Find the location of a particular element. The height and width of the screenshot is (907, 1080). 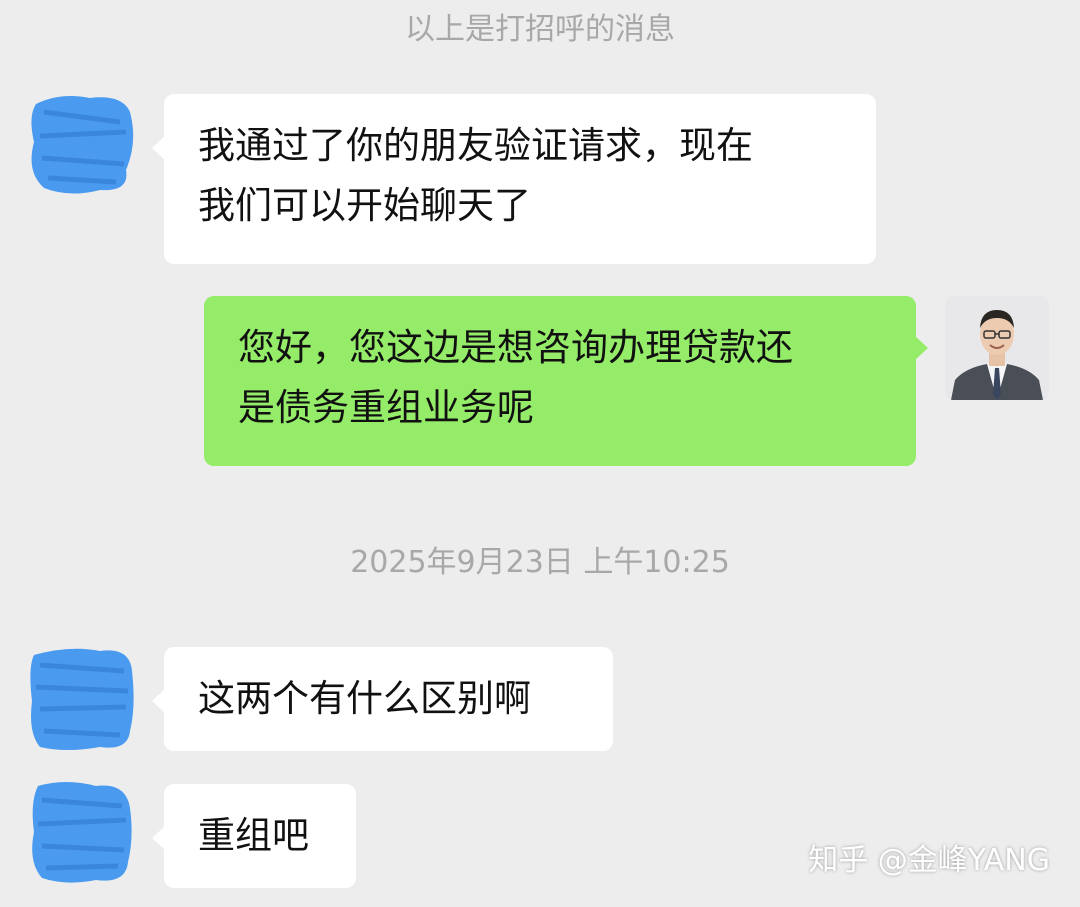

message-text: 重组吧 is located at coordinates (253, 835).